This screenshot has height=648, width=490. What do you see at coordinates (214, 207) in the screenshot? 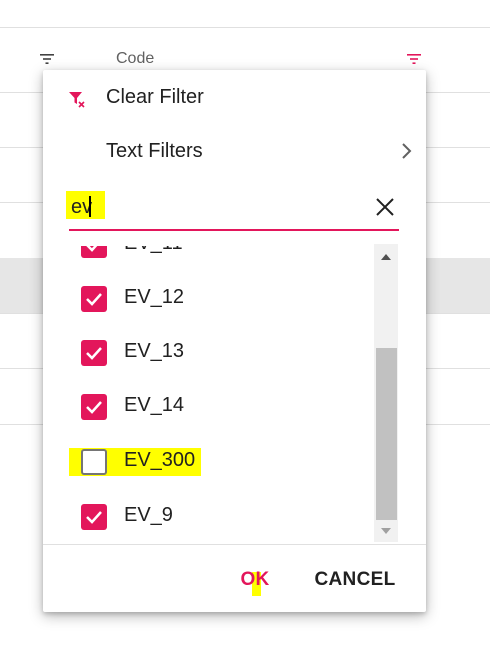
I see `search-input` at bounding box center [214, 207].